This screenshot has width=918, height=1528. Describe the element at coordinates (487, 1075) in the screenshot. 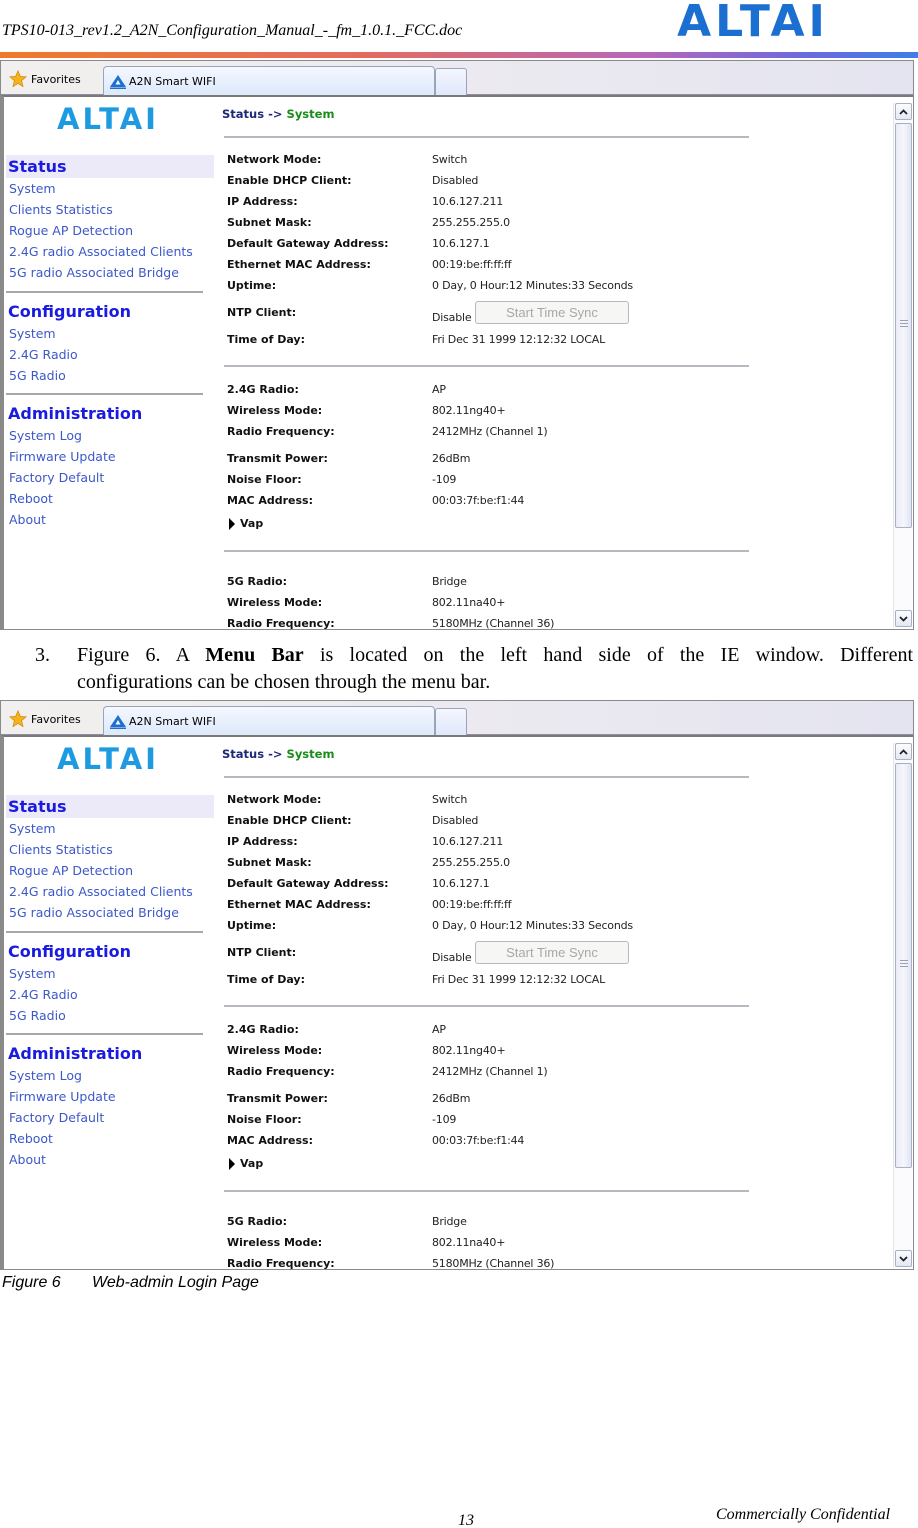

I see `info-row-24g-radio-frequency: Radio Frequency: 2412MHz (Channel 1)` at that location.